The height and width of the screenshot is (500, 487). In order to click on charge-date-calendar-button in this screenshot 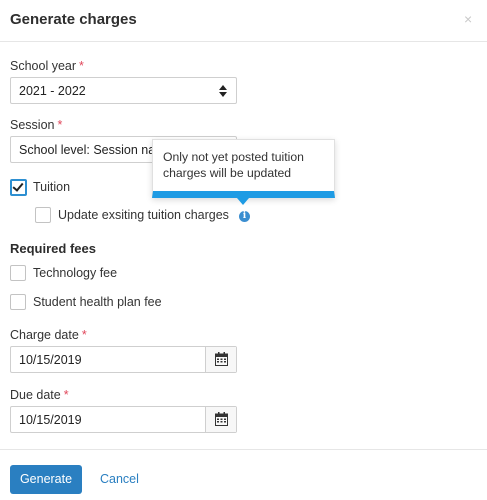, I will do `click(220, 359)`.